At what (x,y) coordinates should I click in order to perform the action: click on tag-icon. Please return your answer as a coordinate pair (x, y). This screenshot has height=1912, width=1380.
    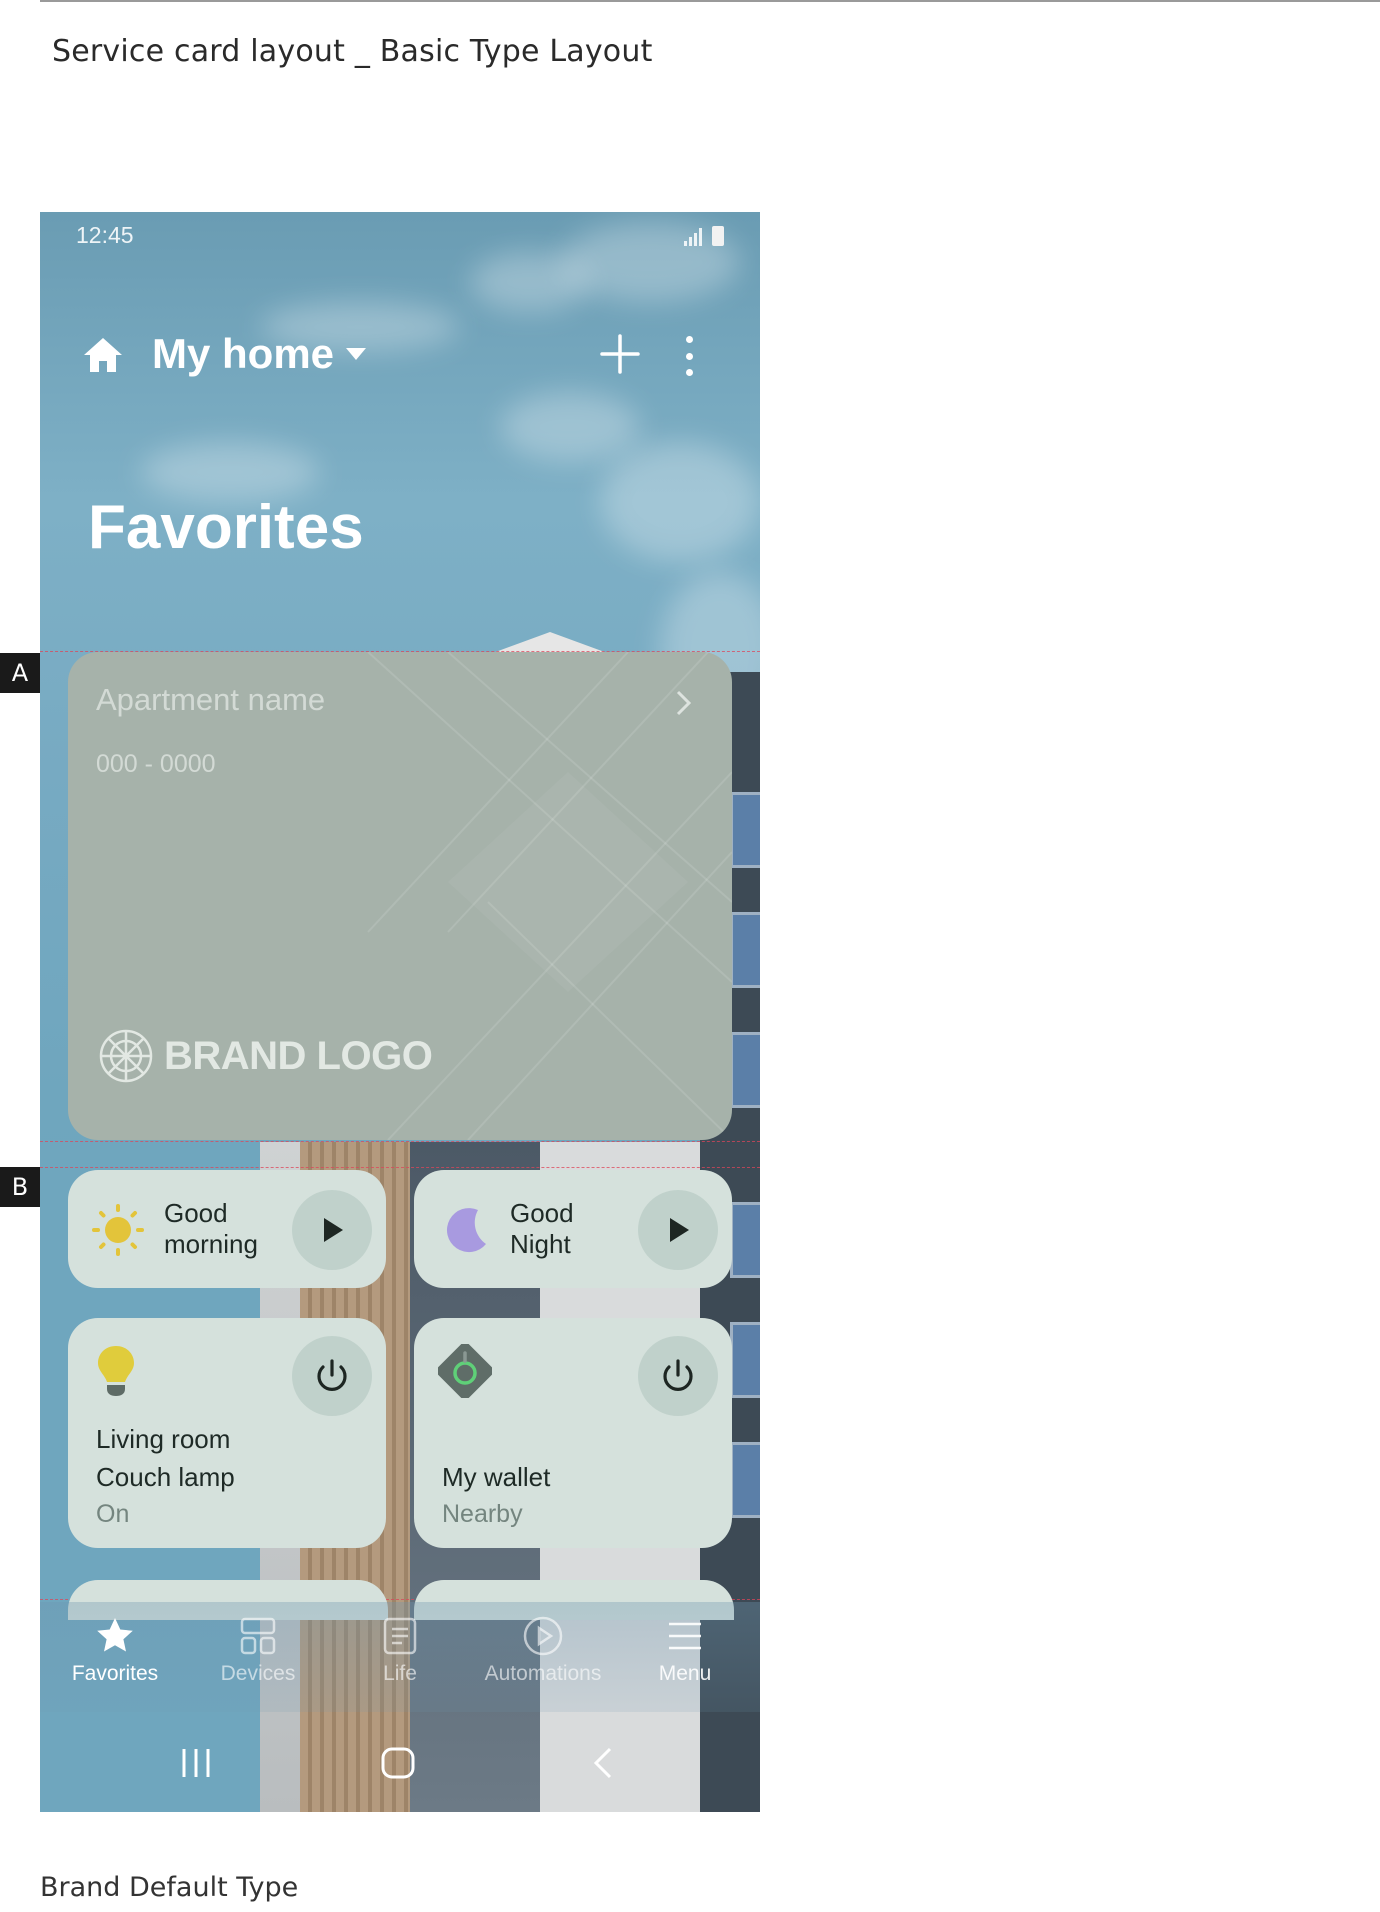
    Looking at the image, I should click on (465, 1372).